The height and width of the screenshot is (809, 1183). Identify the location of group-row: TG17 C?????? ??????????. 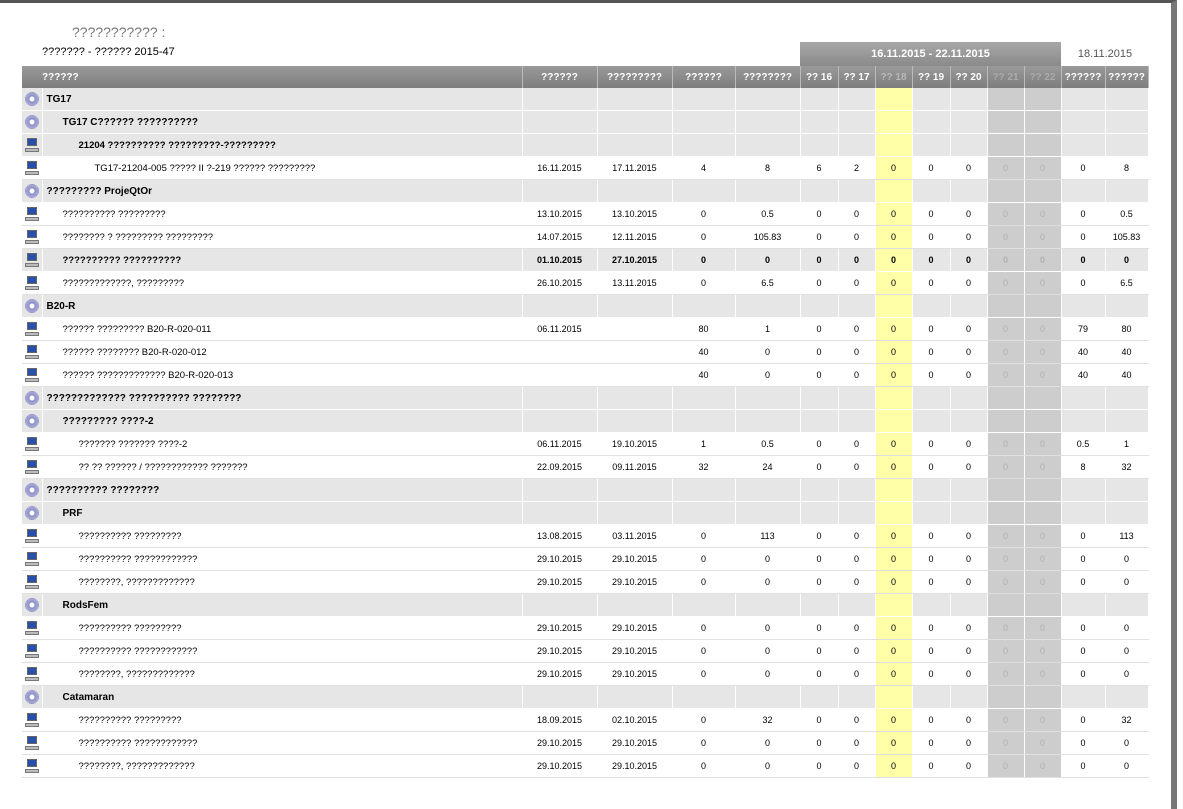
(585, 122).